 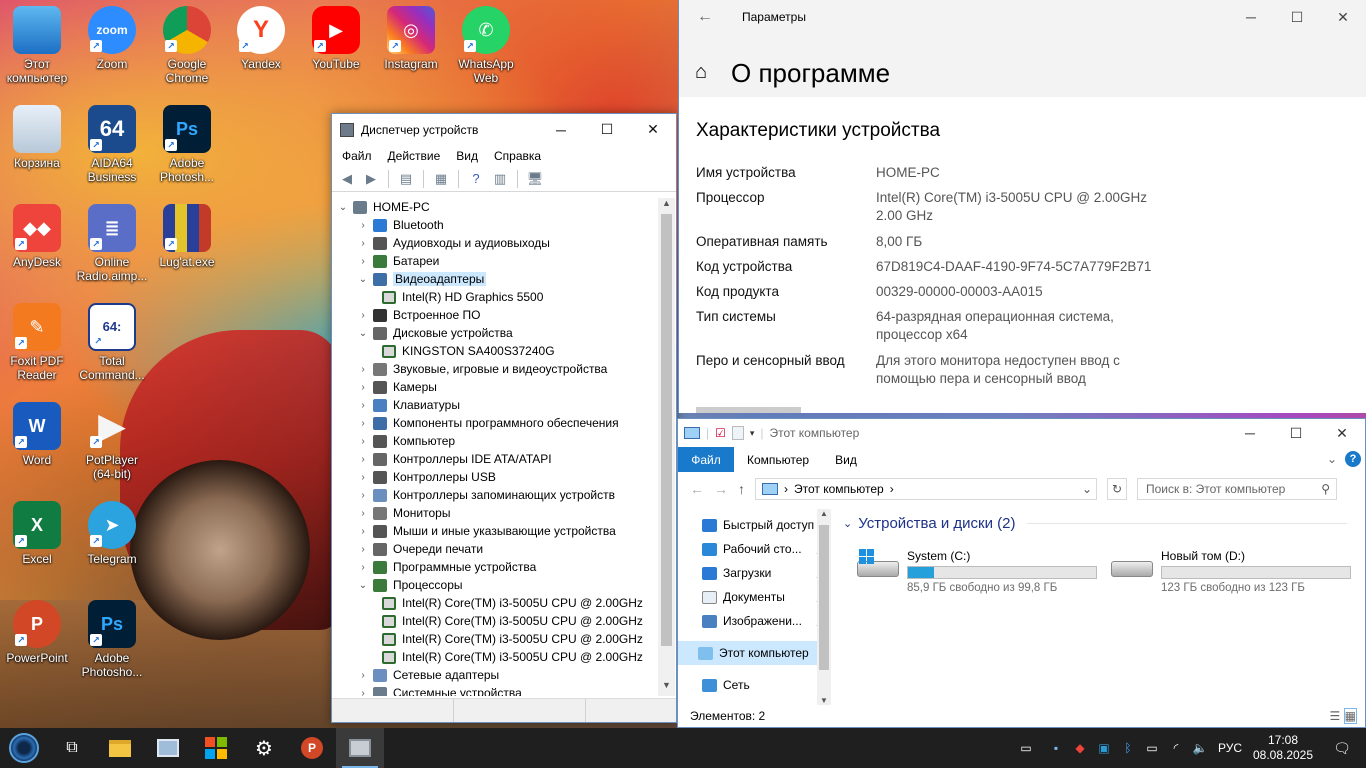 I want to click on tree-category: › Мыши и иные указывающие устройства, so click(x=495, y=531).